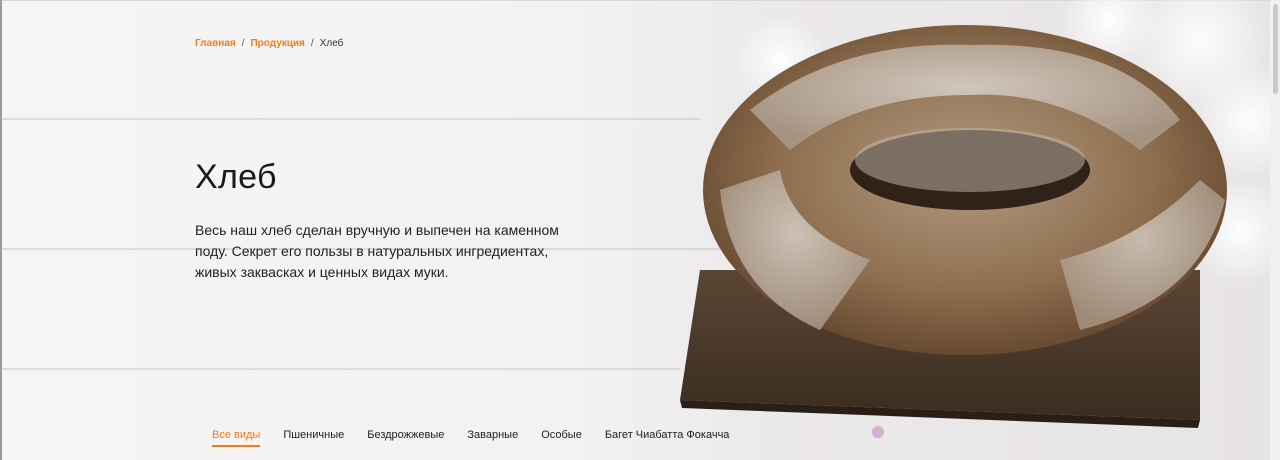 The image size is (1280, 460). Describe the element at coordinates (561, 438) in the screenshot. I see `tab-special: Особые` at that location.